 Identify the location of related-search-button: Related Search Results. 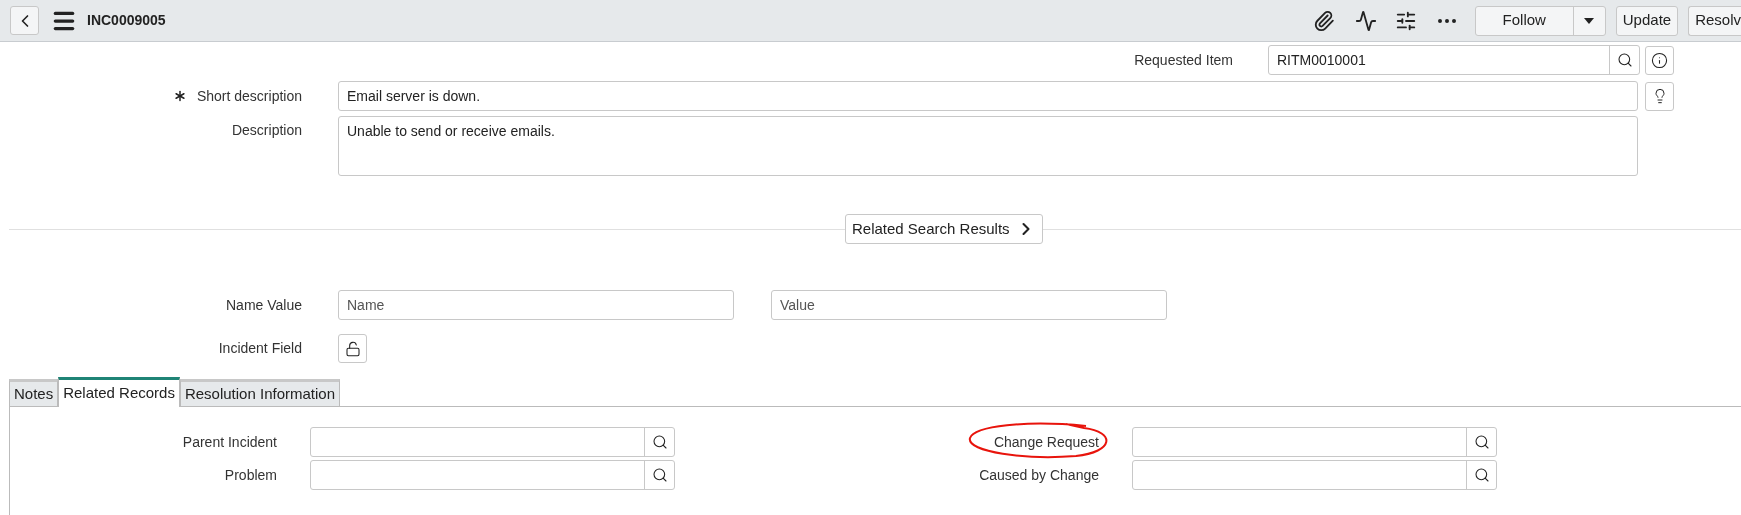
(944, 229).